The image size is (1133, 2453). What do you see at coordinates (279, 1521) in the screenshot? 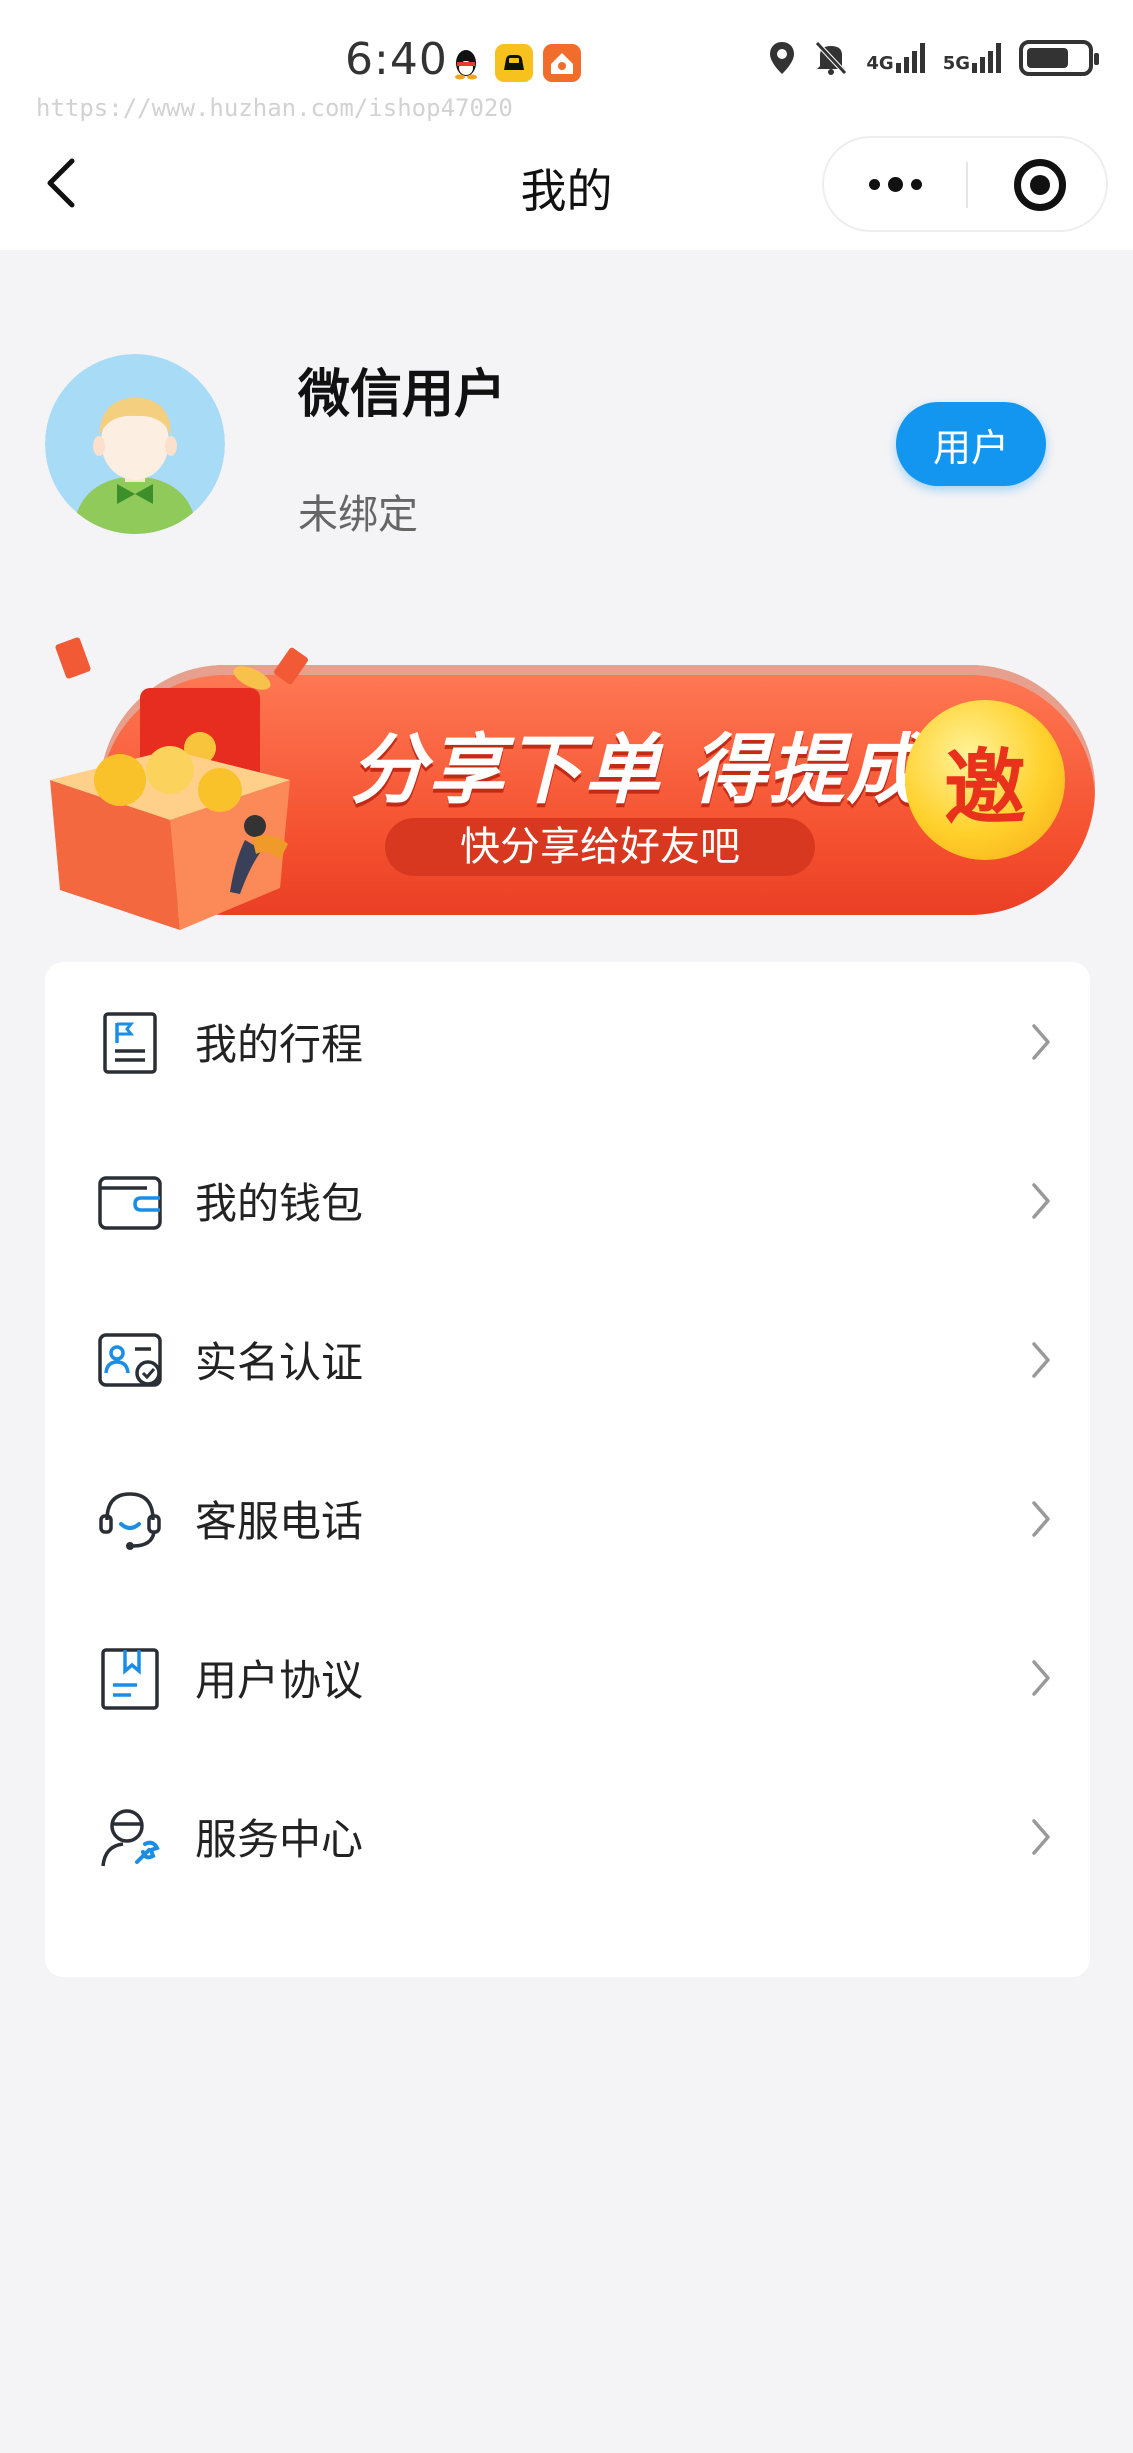
I see `menu-item-label: 客服电话` at bounding box center [279, 1521].